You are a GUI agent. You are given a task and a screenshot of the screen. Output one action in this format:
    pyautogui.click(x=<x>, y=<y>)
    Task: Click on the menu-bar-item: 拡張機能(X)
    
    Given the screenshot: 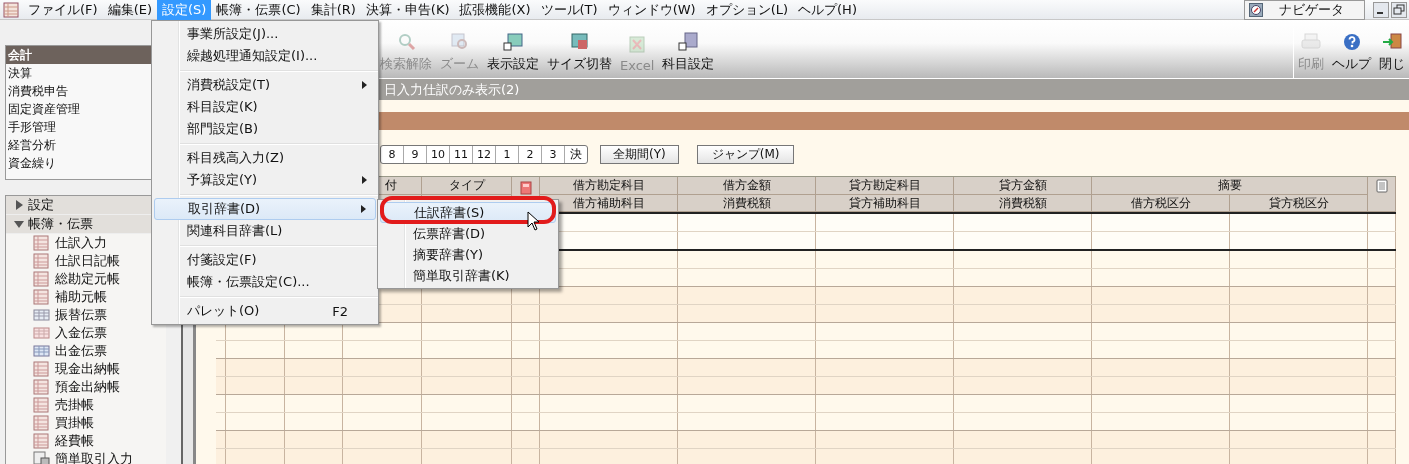 What is the action you would take?
    pyautogui.click(x=495, y=10)
    